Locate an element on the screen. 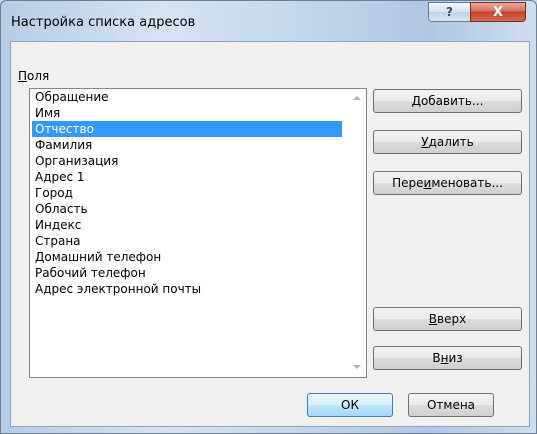 This screenshot has height=434, width=537. list-item: Обращение is located at coordinates (187, 97).